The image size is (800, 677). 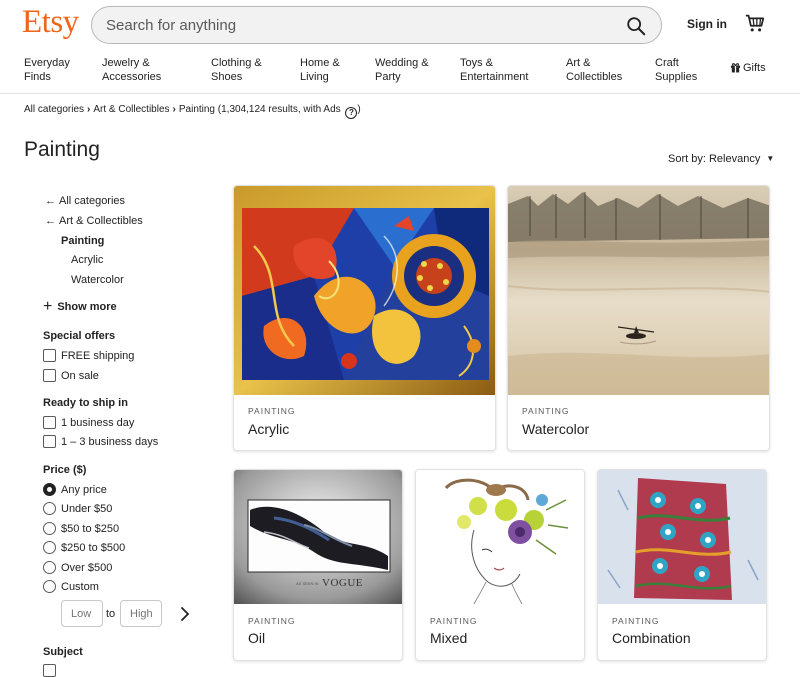 What do you see at coordinates (79, 336) in the screenshot?
I see `special-offers-heading: Special offers` at bounding box center [79, 336].